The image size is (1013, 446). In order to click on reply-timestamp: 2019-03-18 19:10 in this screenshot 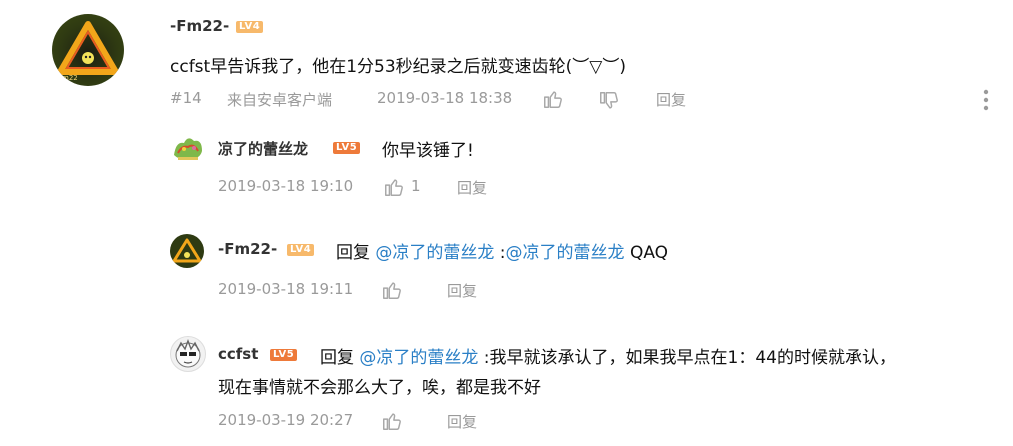, I will do `click(286, 186)`.